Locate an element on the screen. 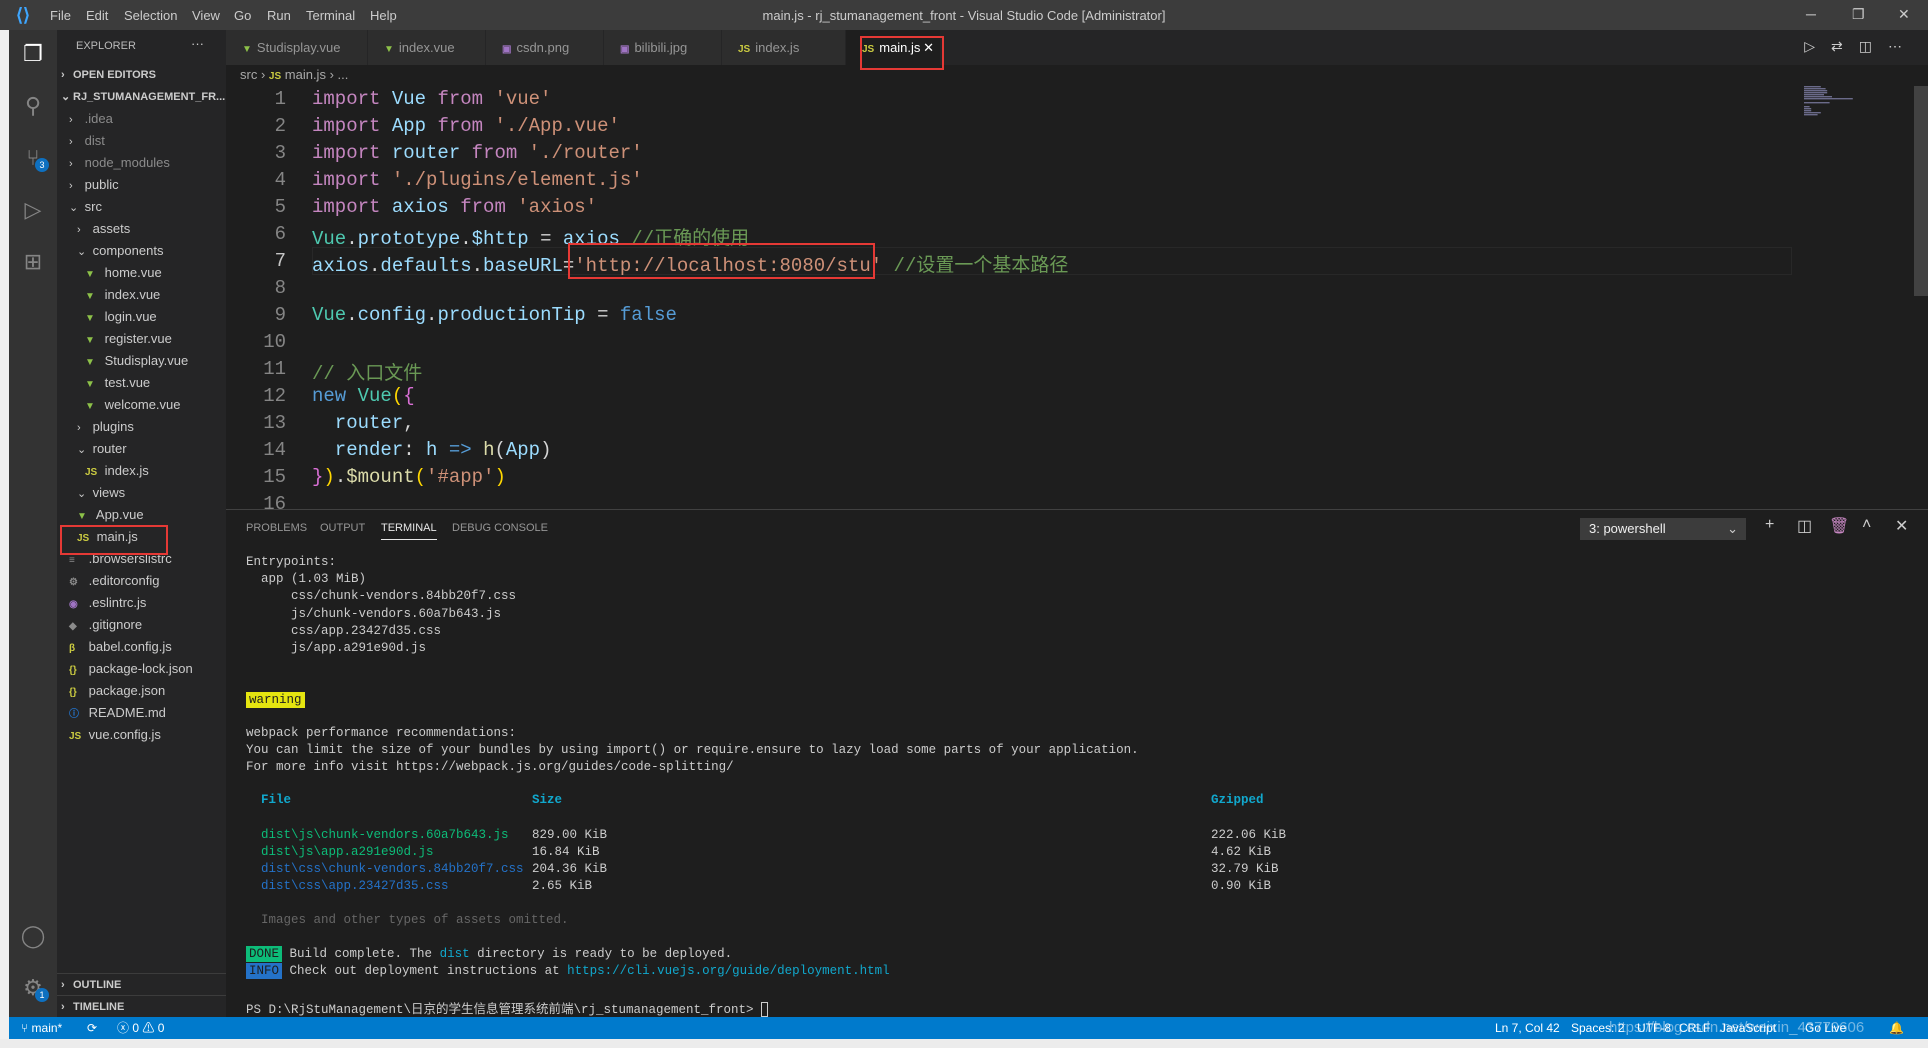 The height and width of the screenshot is (1048, 1928). search-icon: ⚲ is located at coordinates (33, 106).